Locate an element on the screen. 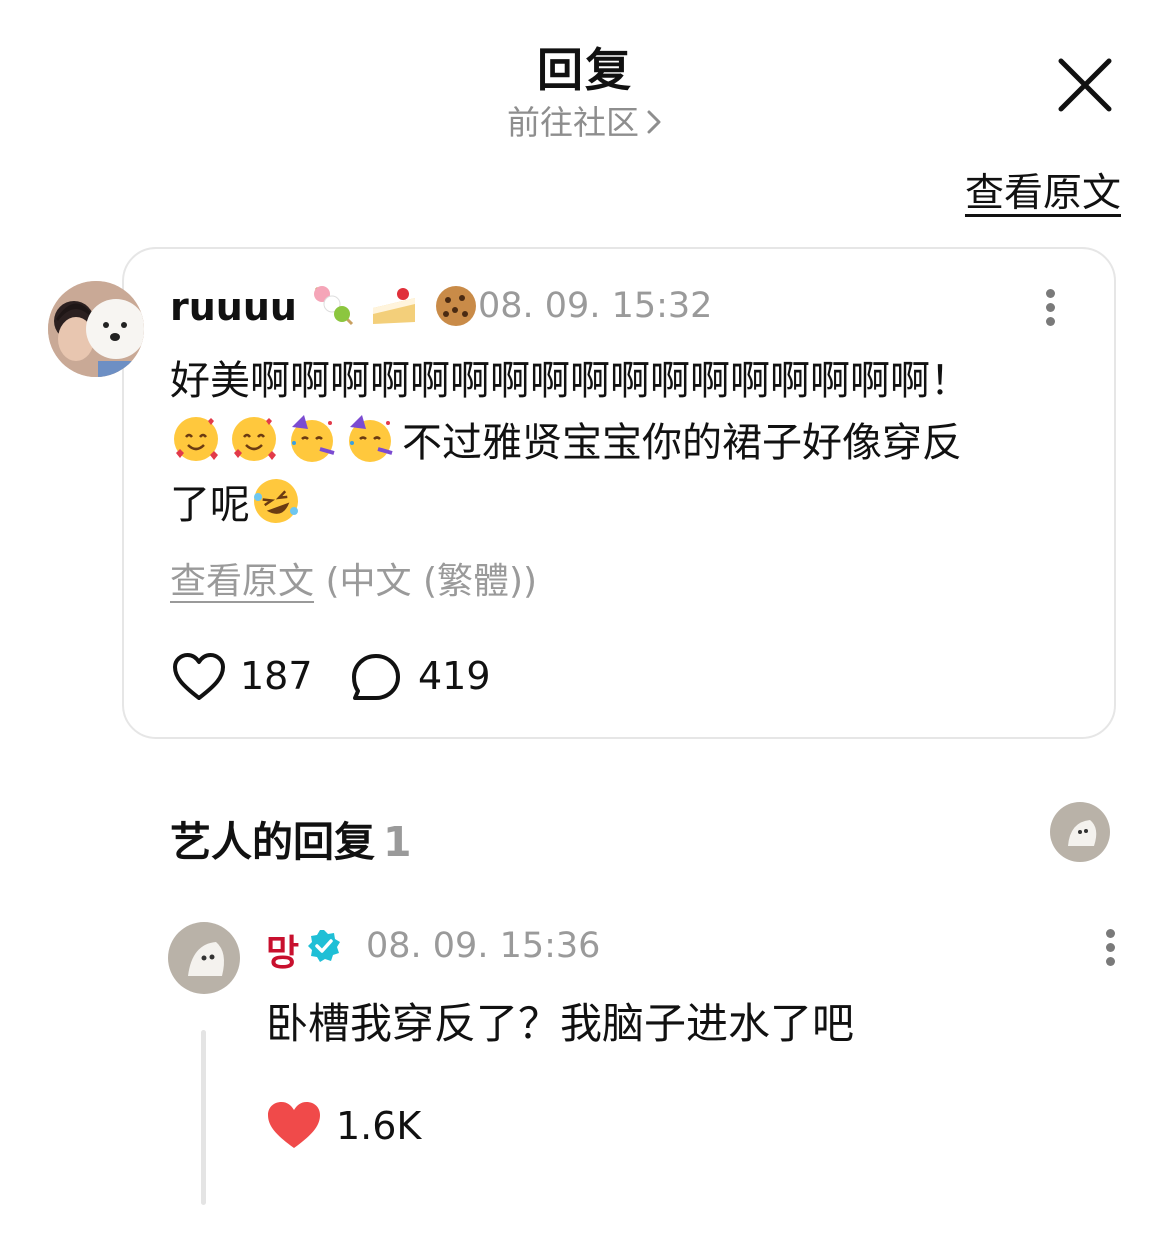  comment-username: ruuuu is located at coordinates (324, 306).